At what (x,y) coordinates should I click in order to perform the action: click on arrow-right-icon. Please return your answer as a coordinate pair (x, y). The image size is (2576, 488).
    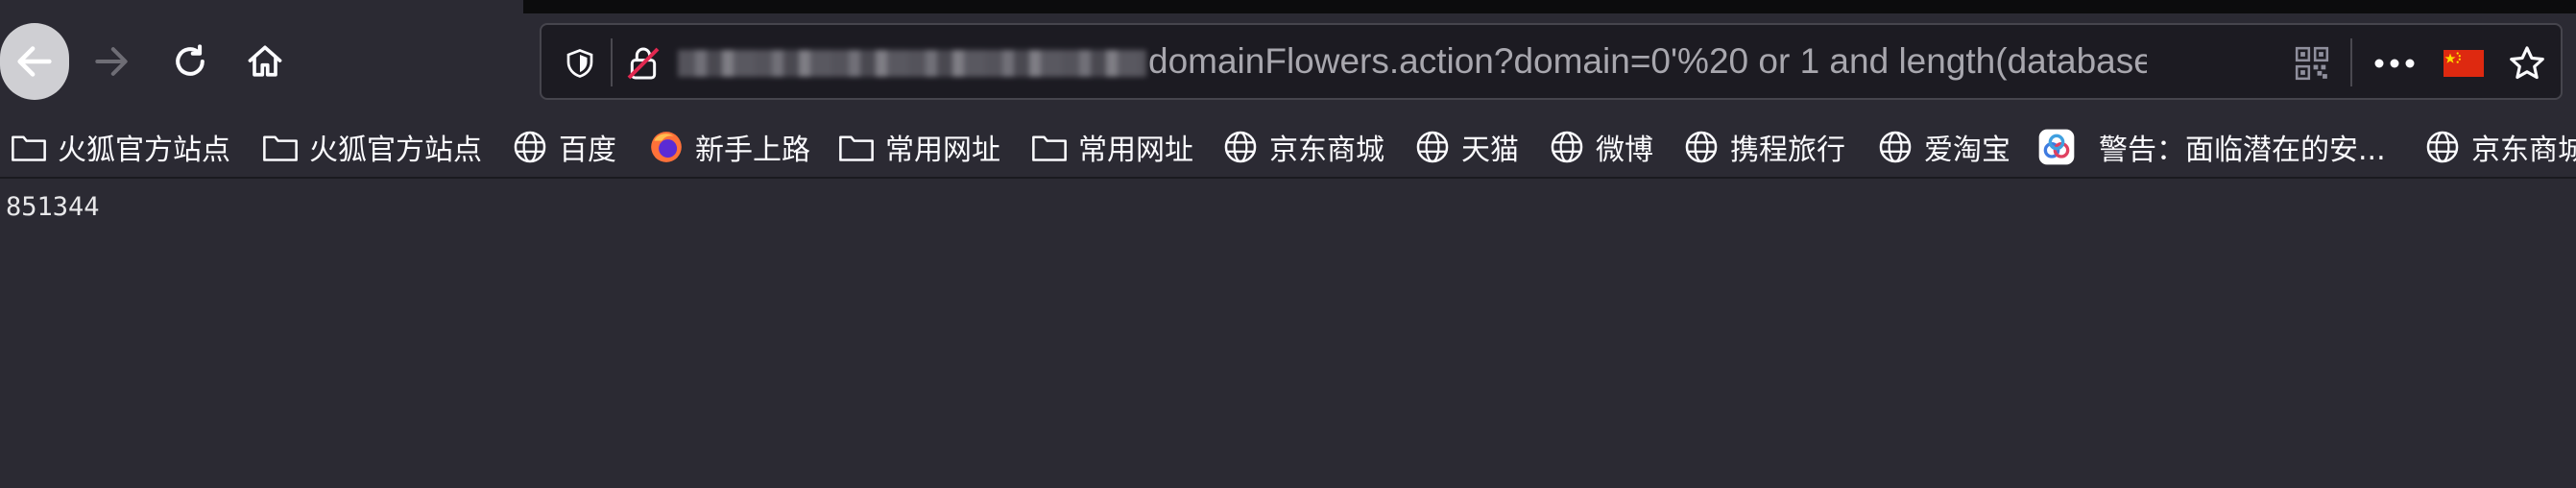
    Looking at the image, I should click on (111, 61).